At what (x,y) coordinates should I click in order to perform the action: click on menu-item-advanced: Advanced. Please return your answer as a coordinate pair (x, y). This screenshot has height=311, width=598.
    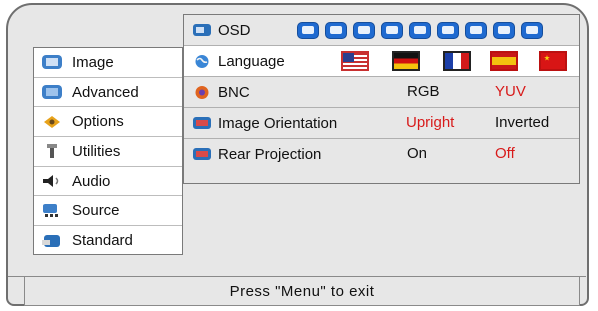
    Looking at the image, I should click on (108, 93).